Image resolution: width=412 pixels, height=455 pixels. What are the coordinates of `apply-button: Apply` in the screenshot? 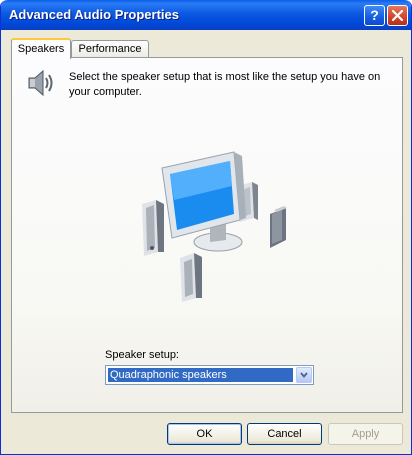 It's located at (365, 434).